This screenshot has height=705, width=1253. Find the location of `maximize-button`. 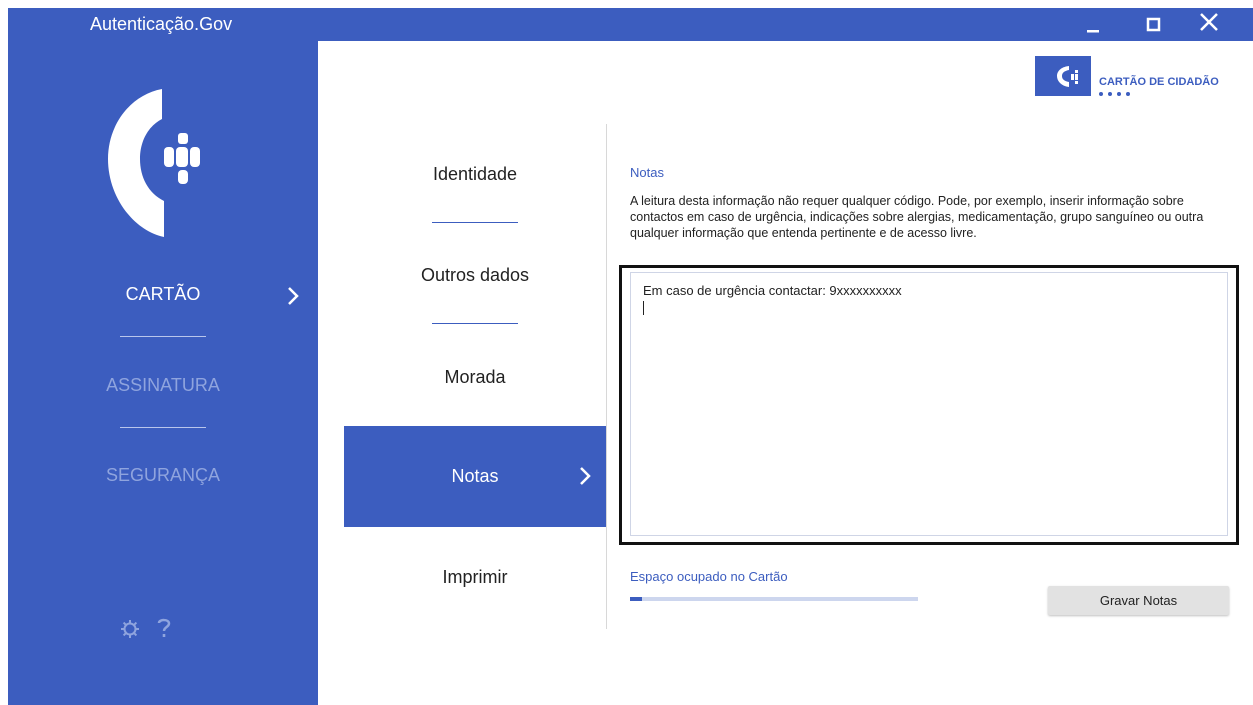

maximize-button is located at coordinates (1153, 24).